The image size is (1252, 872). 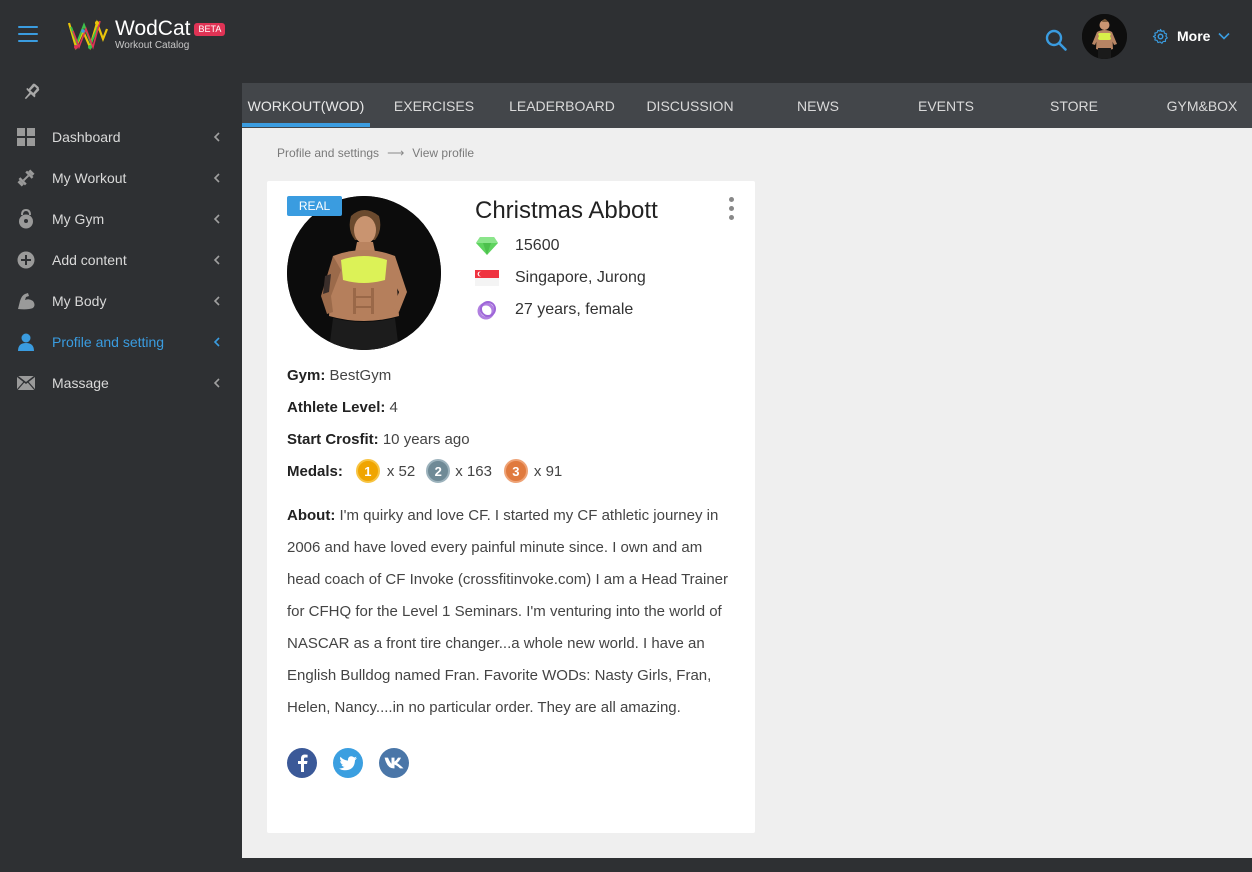 I want to click on medals-row: Medals: 1 x 52 2 x 163 3 x 91, so click(x=424, y=471).